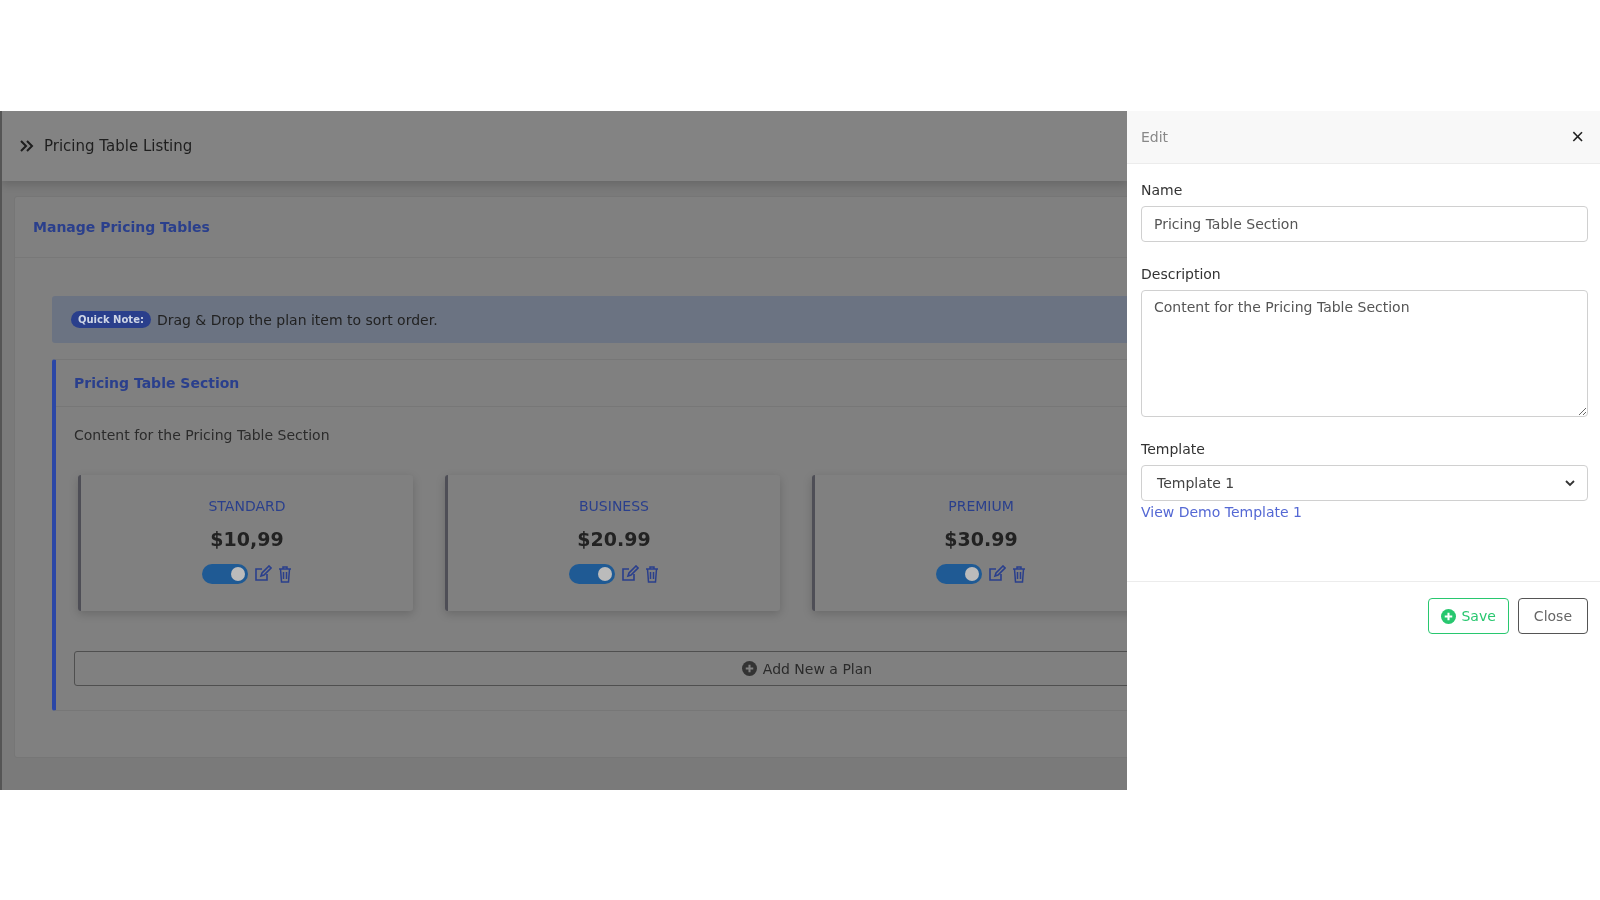  What do you see at coordinates (981, 539) in the screenshot?
I see `plan-price: $30.99` at bounding box center [981, 539].